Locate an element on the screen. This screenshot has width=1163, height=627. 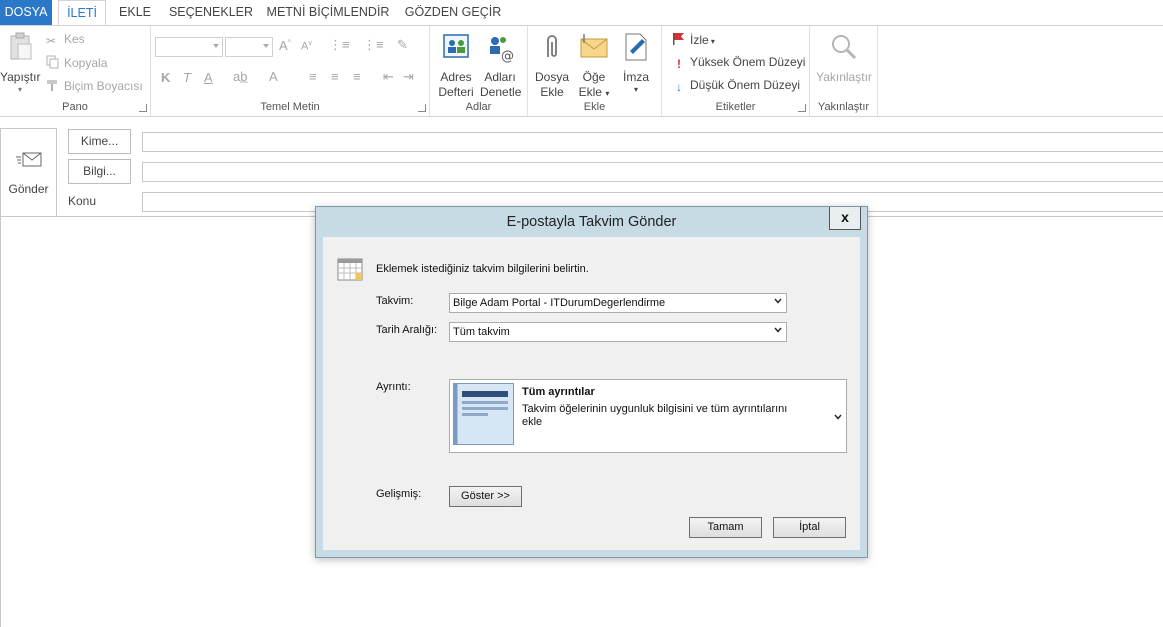
cancel-button: İptal is located at coordinates (809, 527).